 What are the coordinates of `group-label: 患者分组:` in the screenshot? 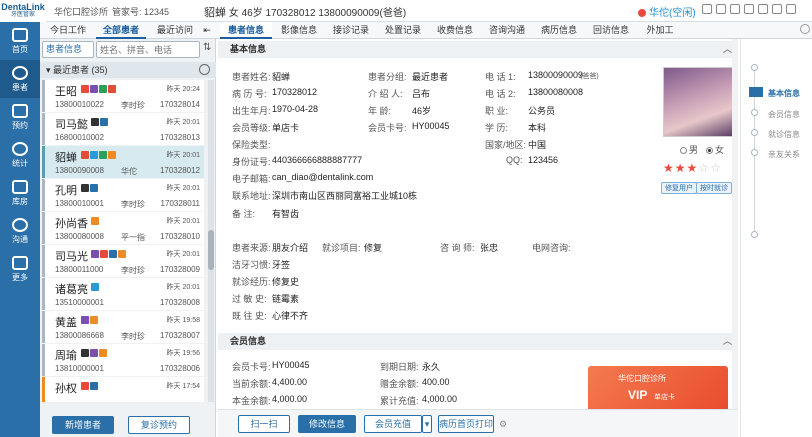 It's located at (387, 77).